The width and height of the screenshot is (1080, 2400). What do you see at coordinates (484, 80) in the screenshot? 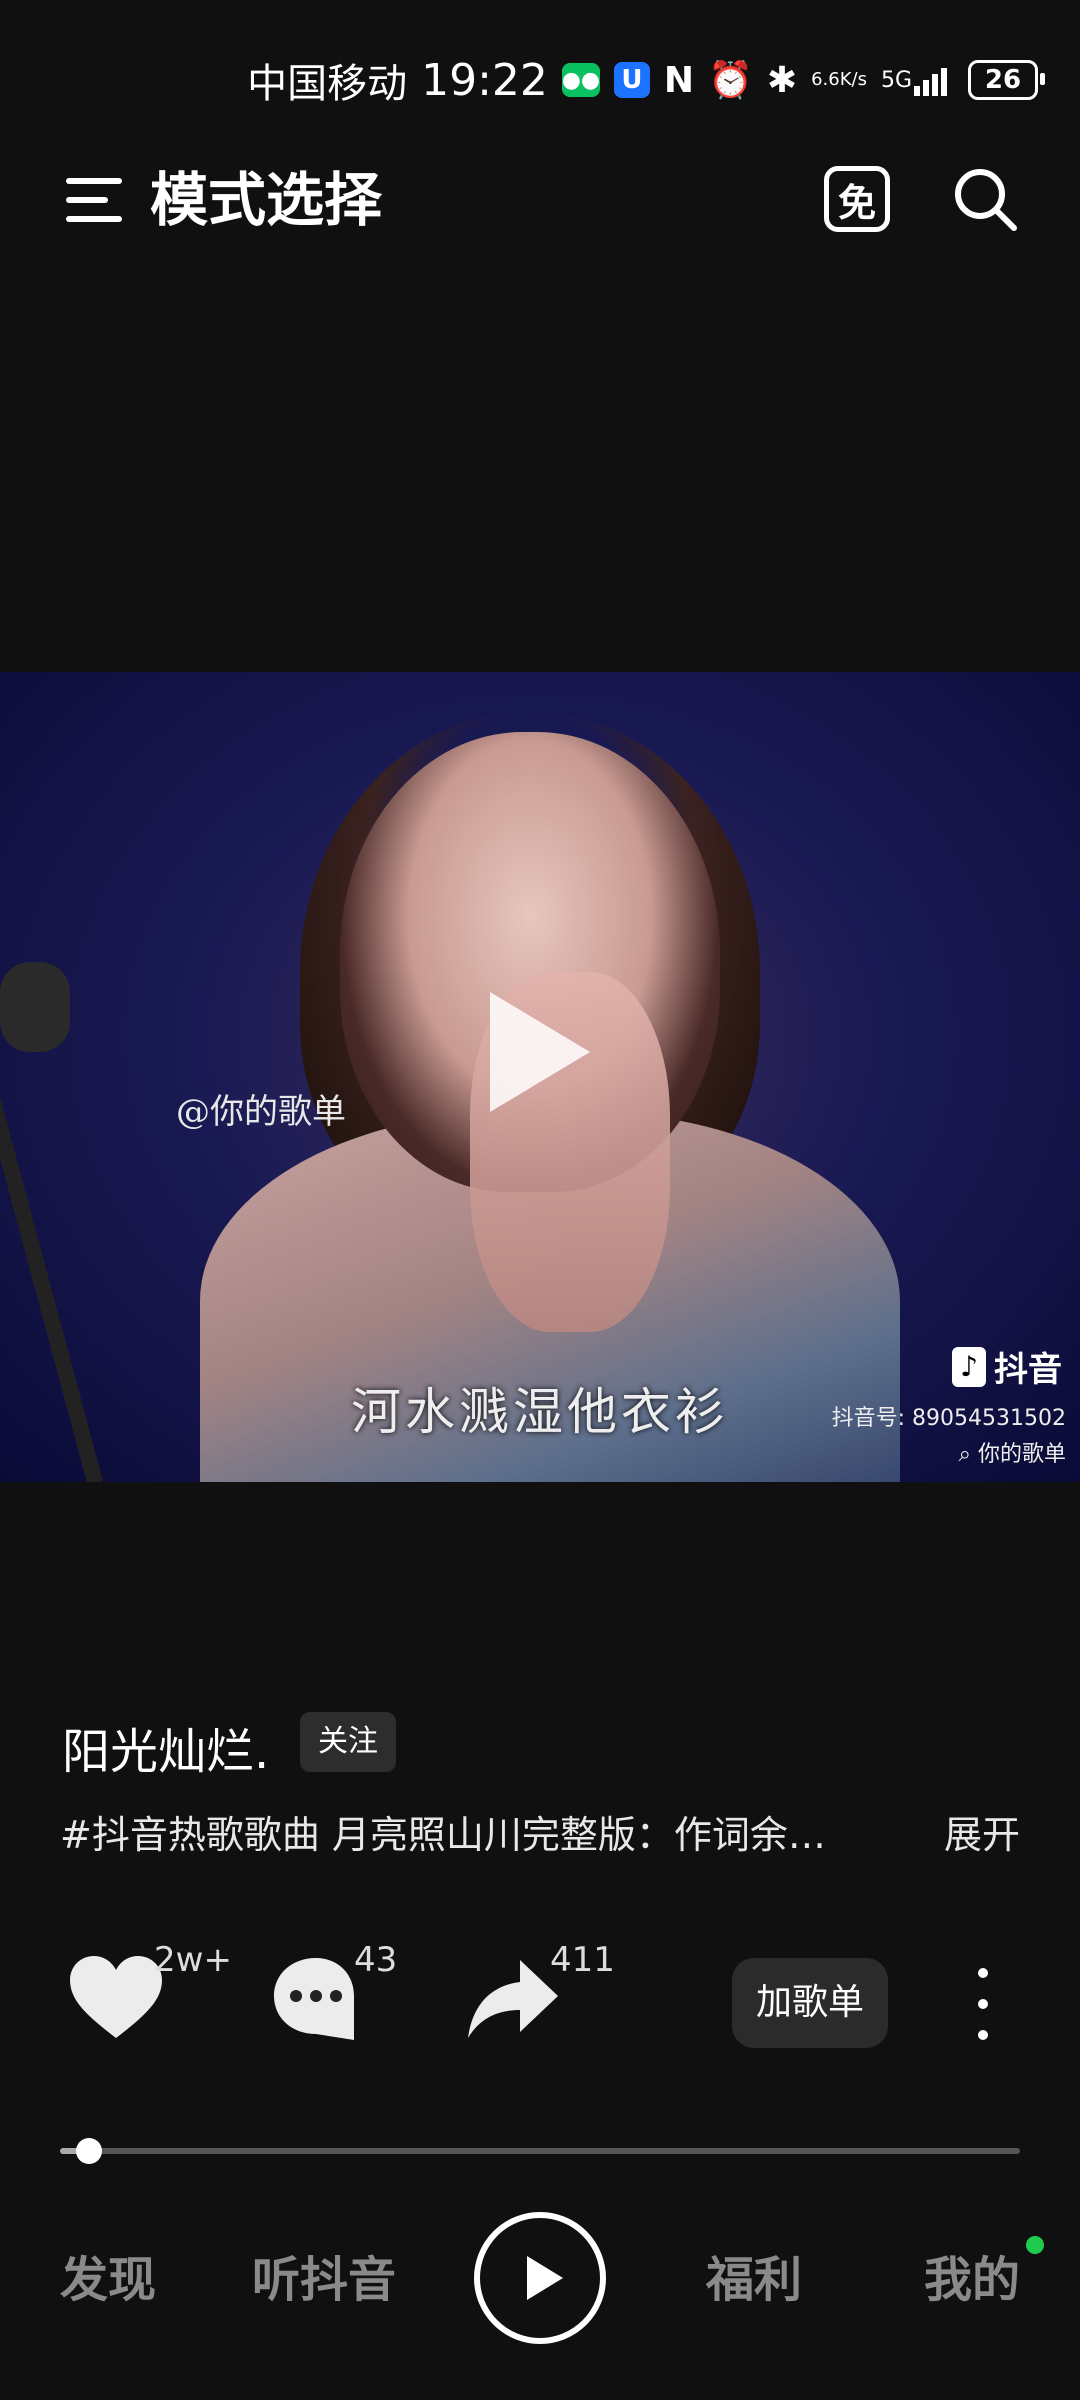
I see `clock: 19:22` at bounding box center [484, 80].